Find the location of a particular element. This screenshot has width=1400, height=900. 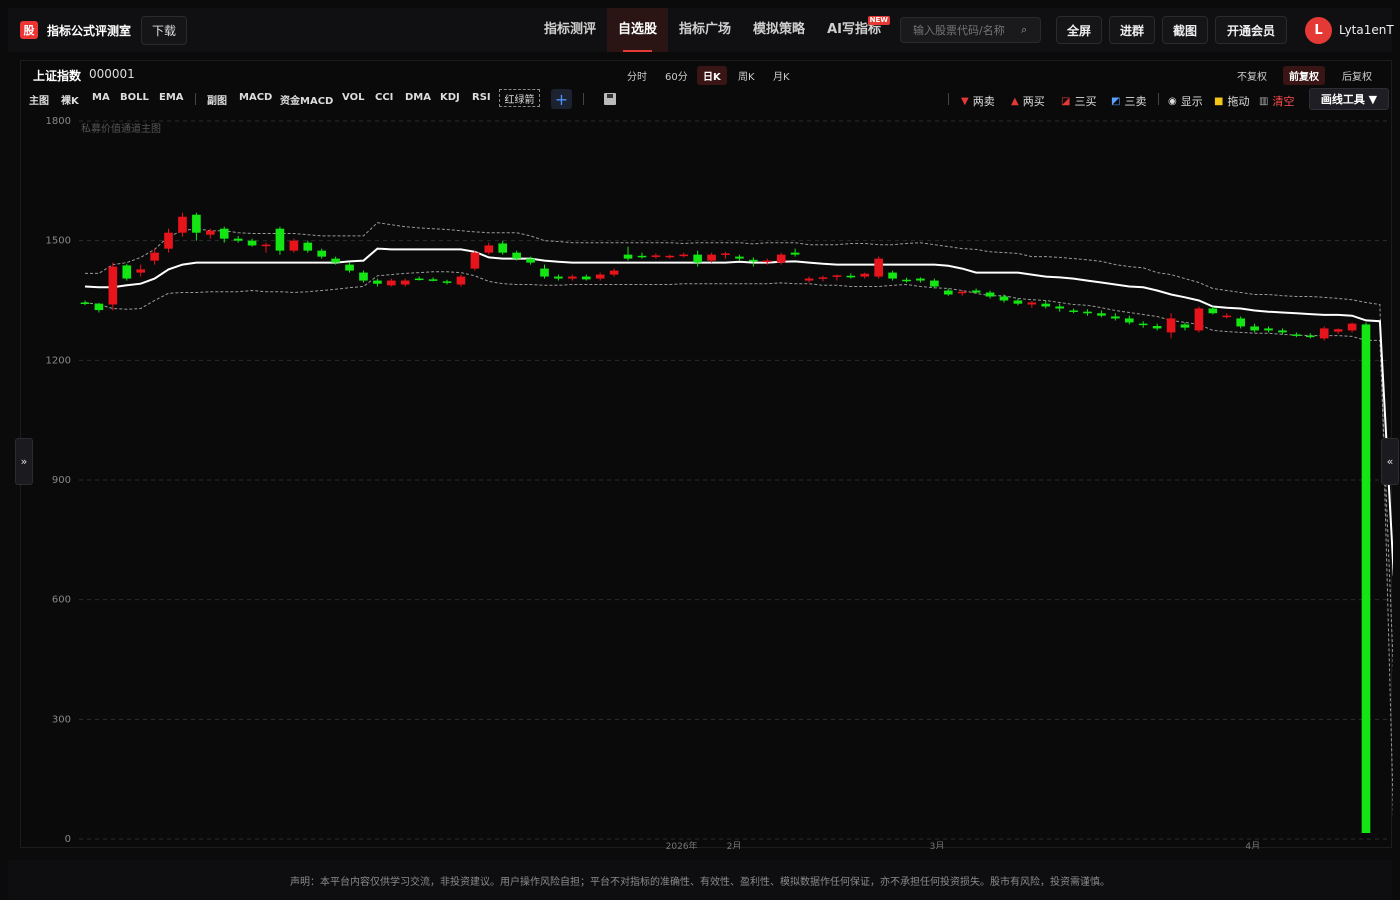

adjust-none: 不复权 is located at coordinates (1252, 75).